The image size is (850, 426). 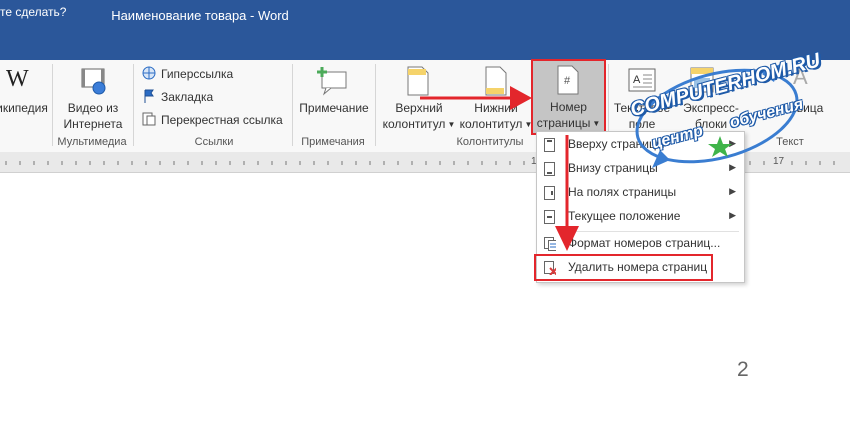 I want to click on arrow-right-icon, so click(x=476, y=98).